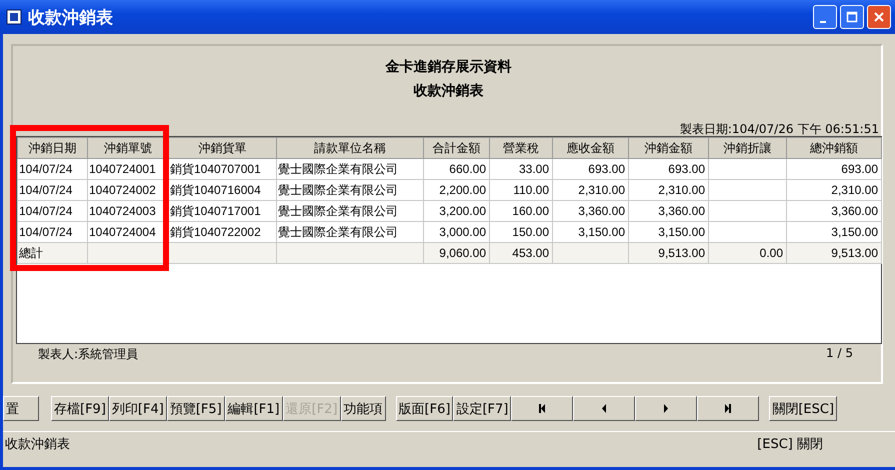 The width and height of the screenshot is (895, 470). What do you see at coordinates (521, 190) in the screenshot?
I see `table-cell: 110.00` at bounding box center [521, 190].